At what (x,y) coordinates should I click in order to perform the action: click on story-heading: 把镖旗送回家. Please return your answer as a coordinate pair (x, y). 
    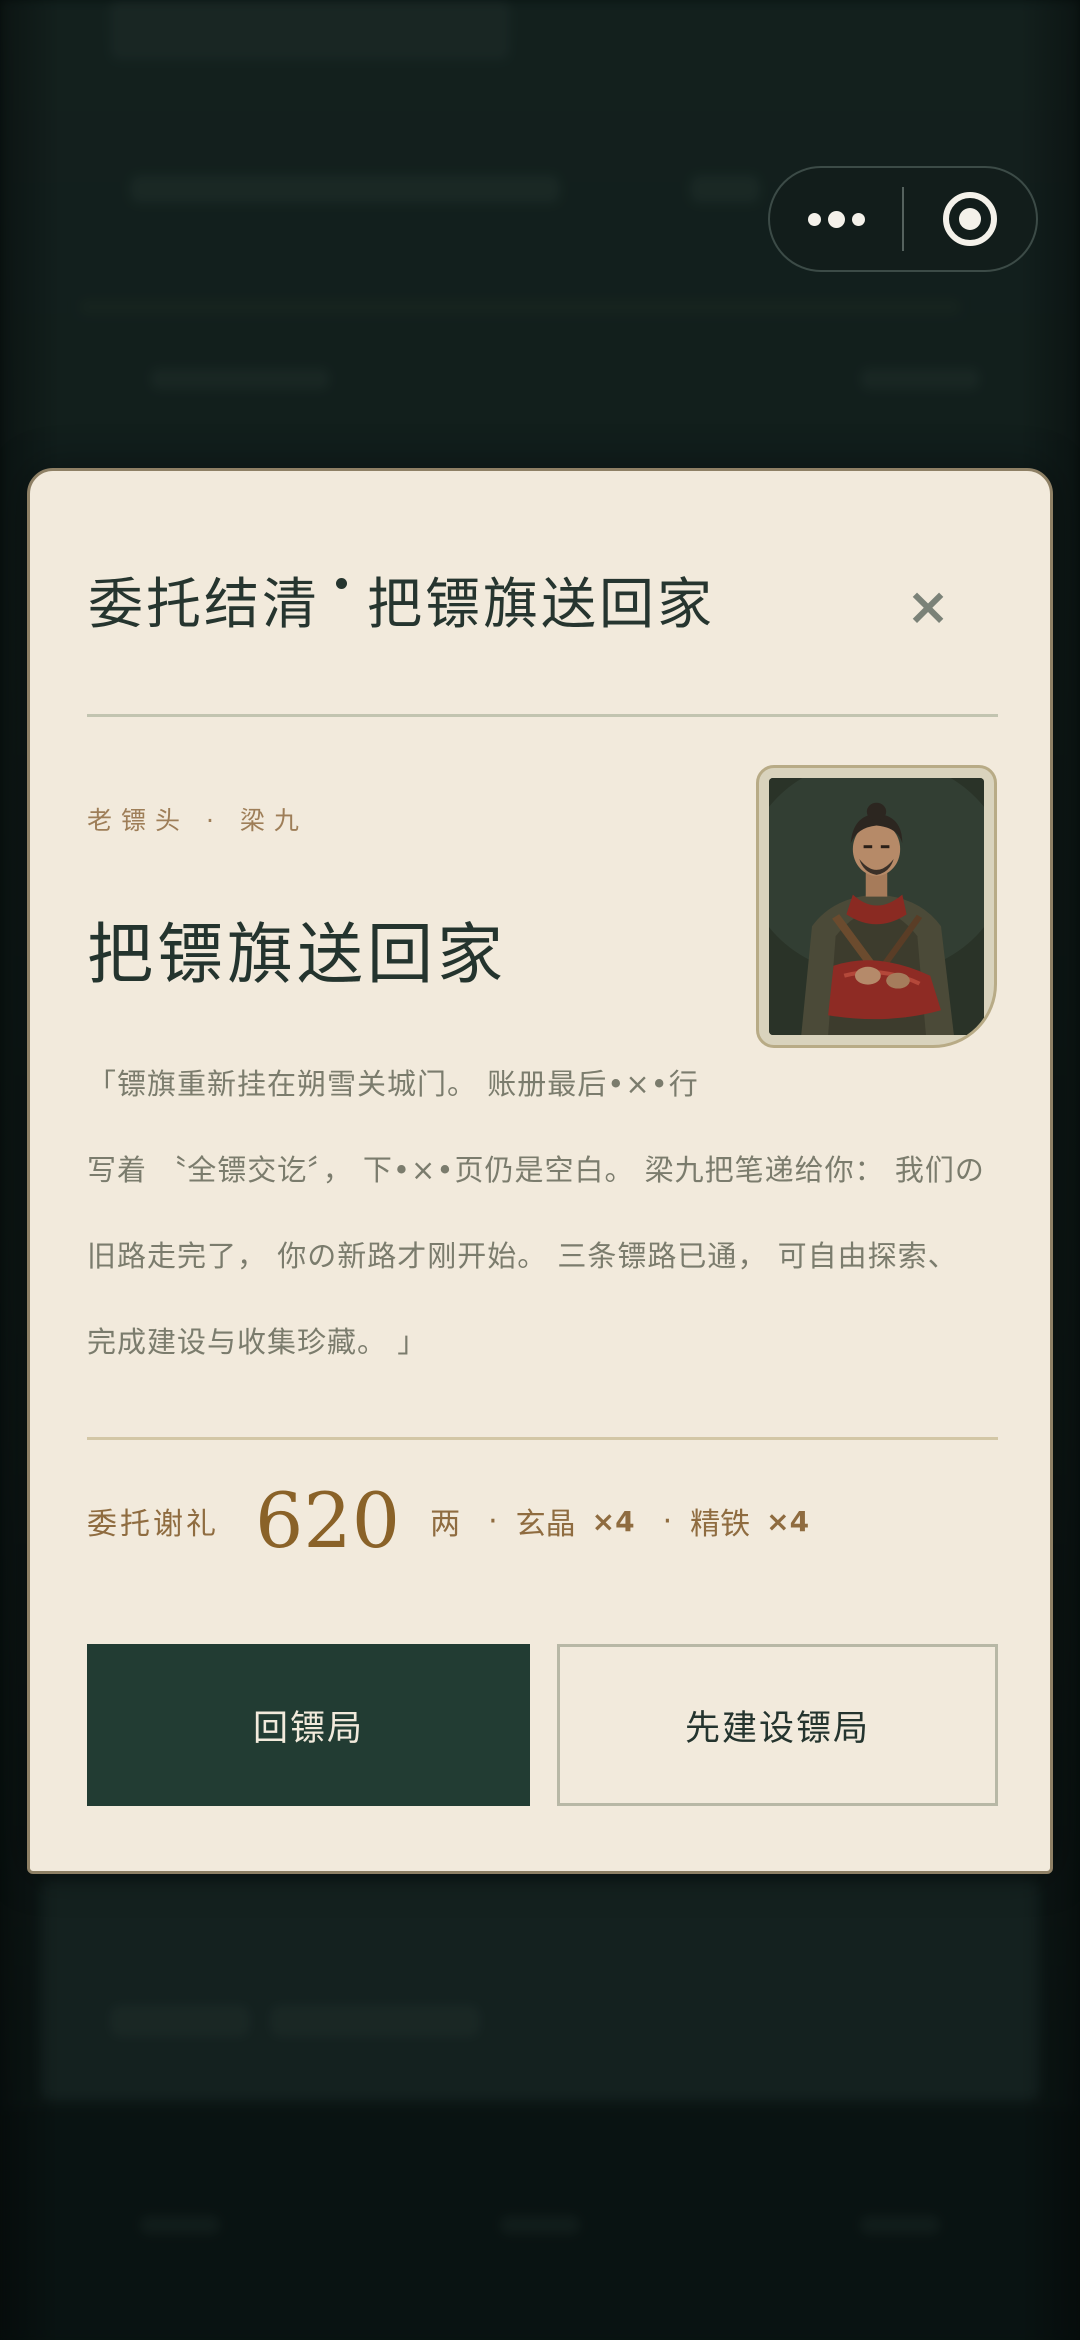
    Looking at the image, I should click on (297, 954).